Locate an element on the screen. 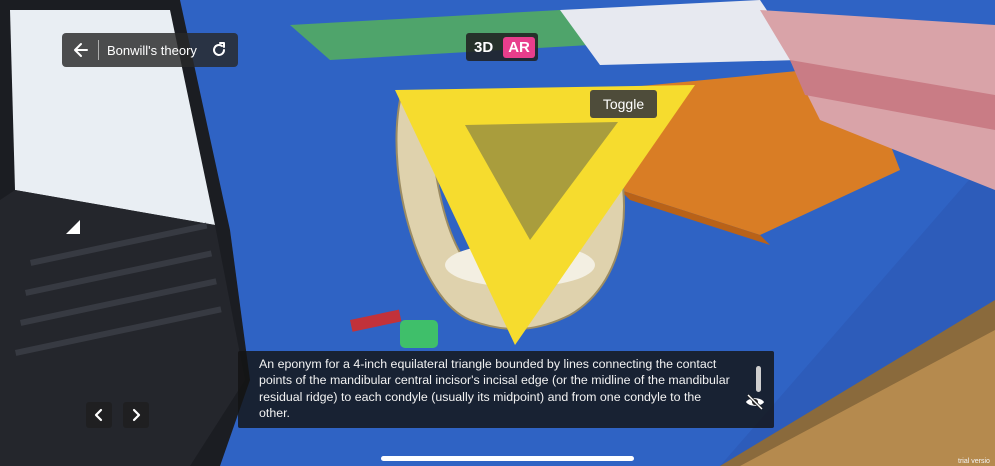  mode-ar-button: AR is located at coordinates (519, 47).